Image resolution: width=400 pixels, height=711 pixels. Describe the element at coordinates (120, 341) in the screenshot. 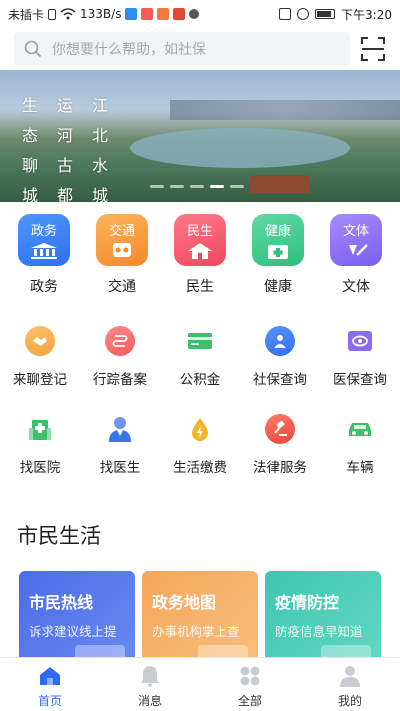

I see `route-icon` at that location.